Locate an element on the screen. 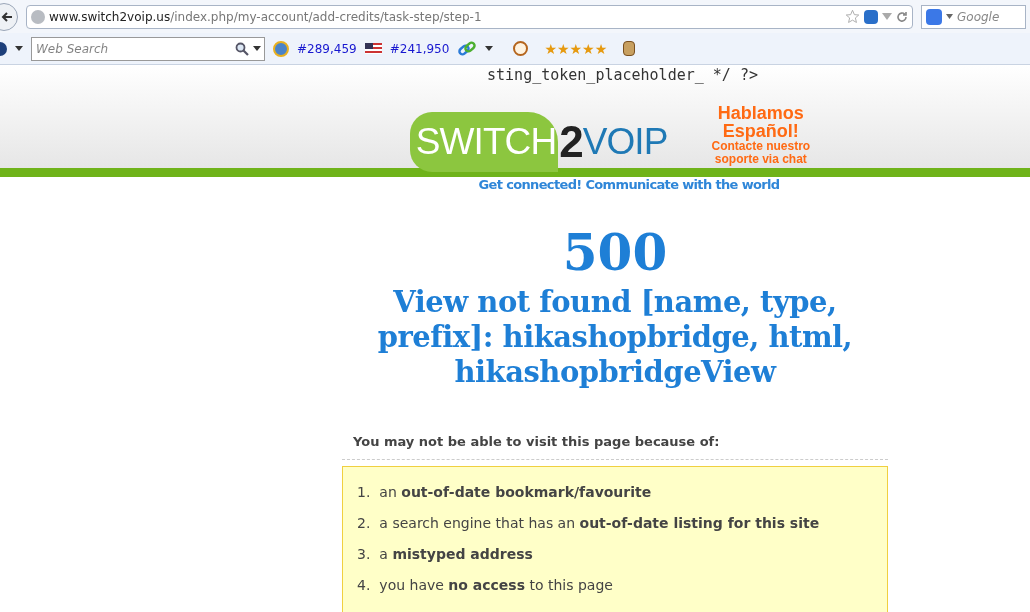 This screenshot has height=612, width=1030. url-text: www.switch2voip.us/index.php/my-account/add-credits/task-step/step-1 is located at coordinates (265, 17).